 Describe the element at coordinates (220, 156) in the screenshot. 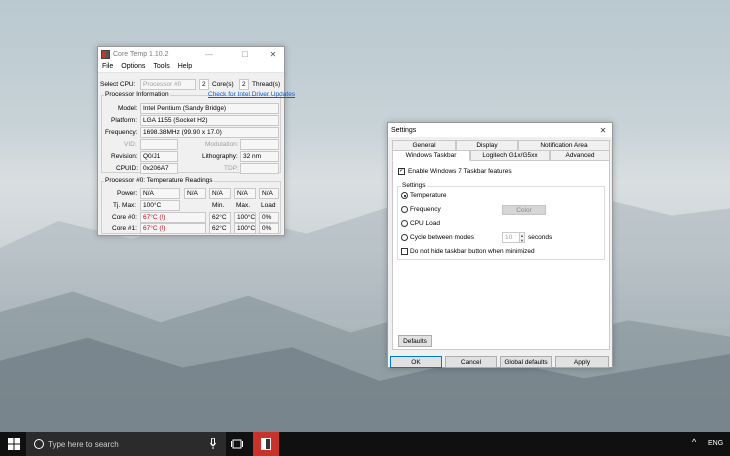

I see `lithography-label: Lithography:` at that location.